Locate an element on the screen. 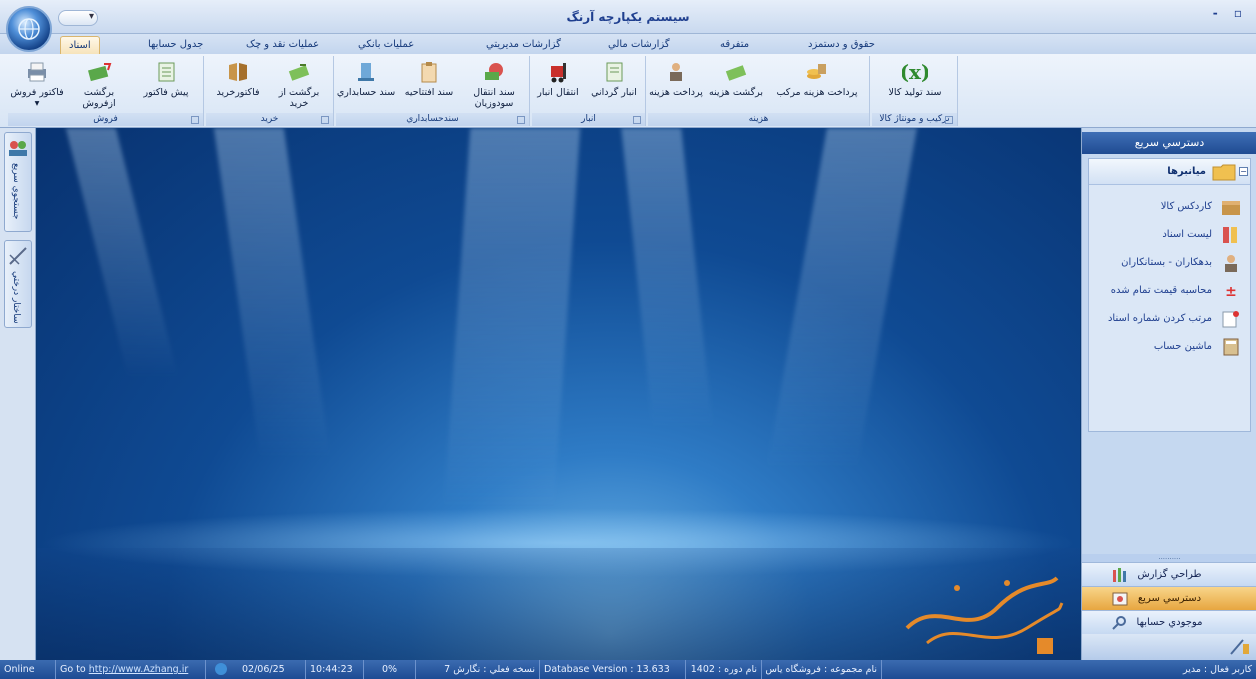  goto-prefix: Go to is located at coordinates (73, 669).